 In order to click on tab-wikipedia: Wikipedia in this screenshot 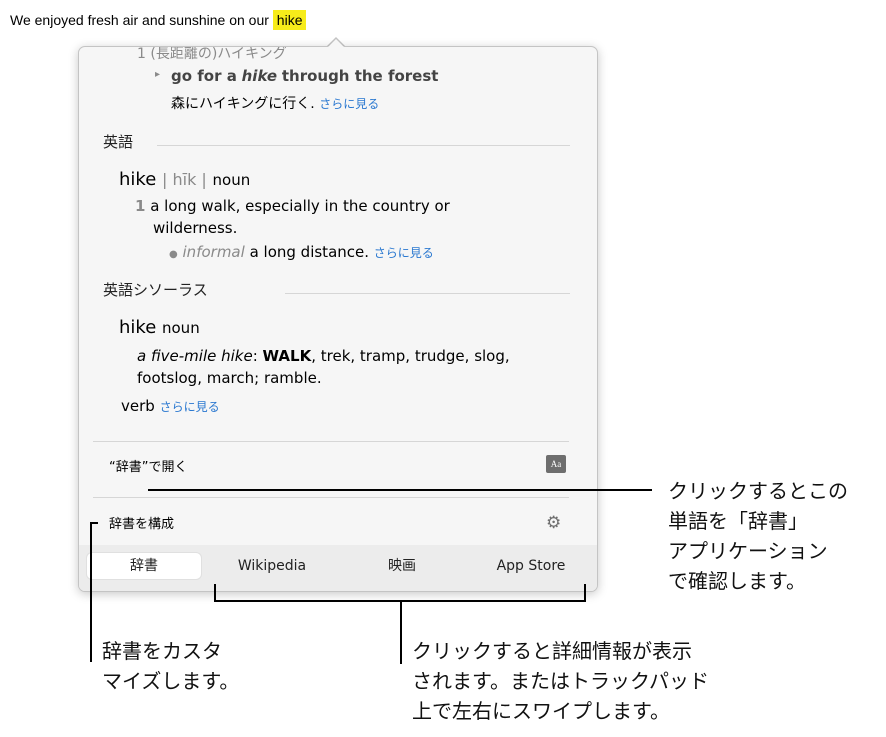, I will do `click(272, 566)`.